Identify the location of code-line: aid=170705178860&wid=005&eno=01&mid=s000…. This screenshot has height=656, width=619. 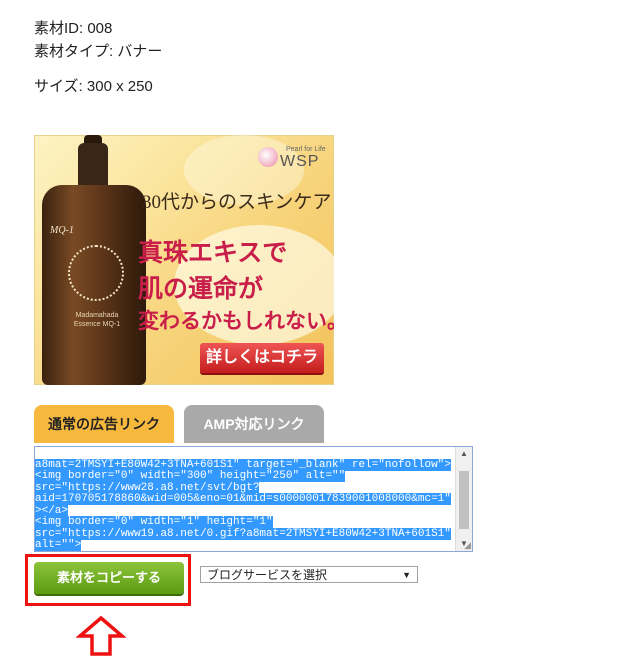
(243, 499).